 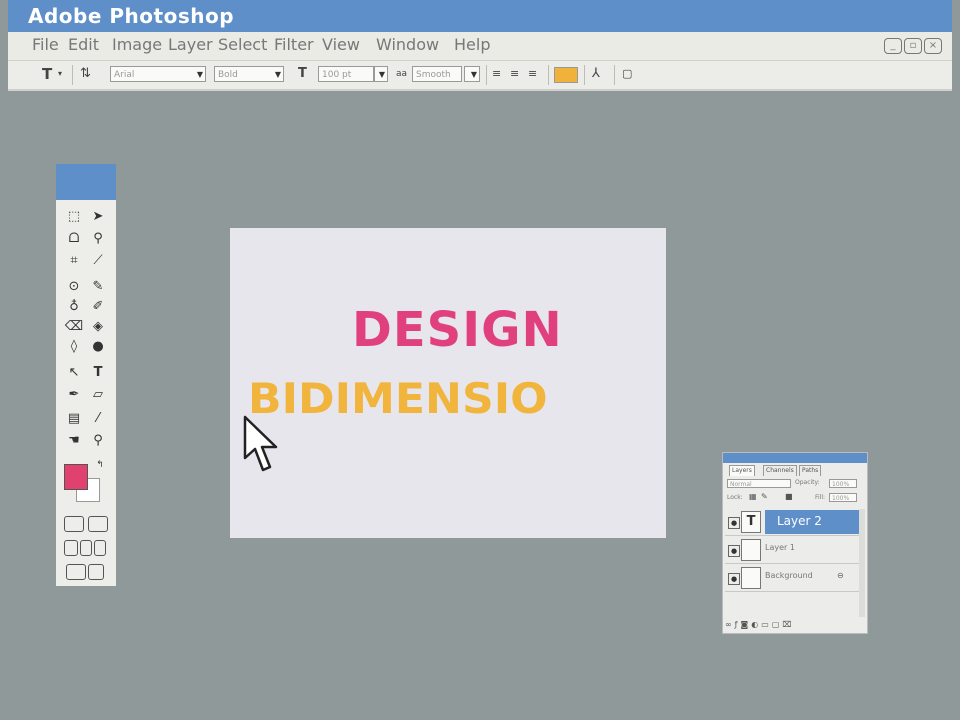 What do you see at coordinates (862, 563) in the screenshot?
I see `layers-scrollbar` at bounding box center [862, 563].